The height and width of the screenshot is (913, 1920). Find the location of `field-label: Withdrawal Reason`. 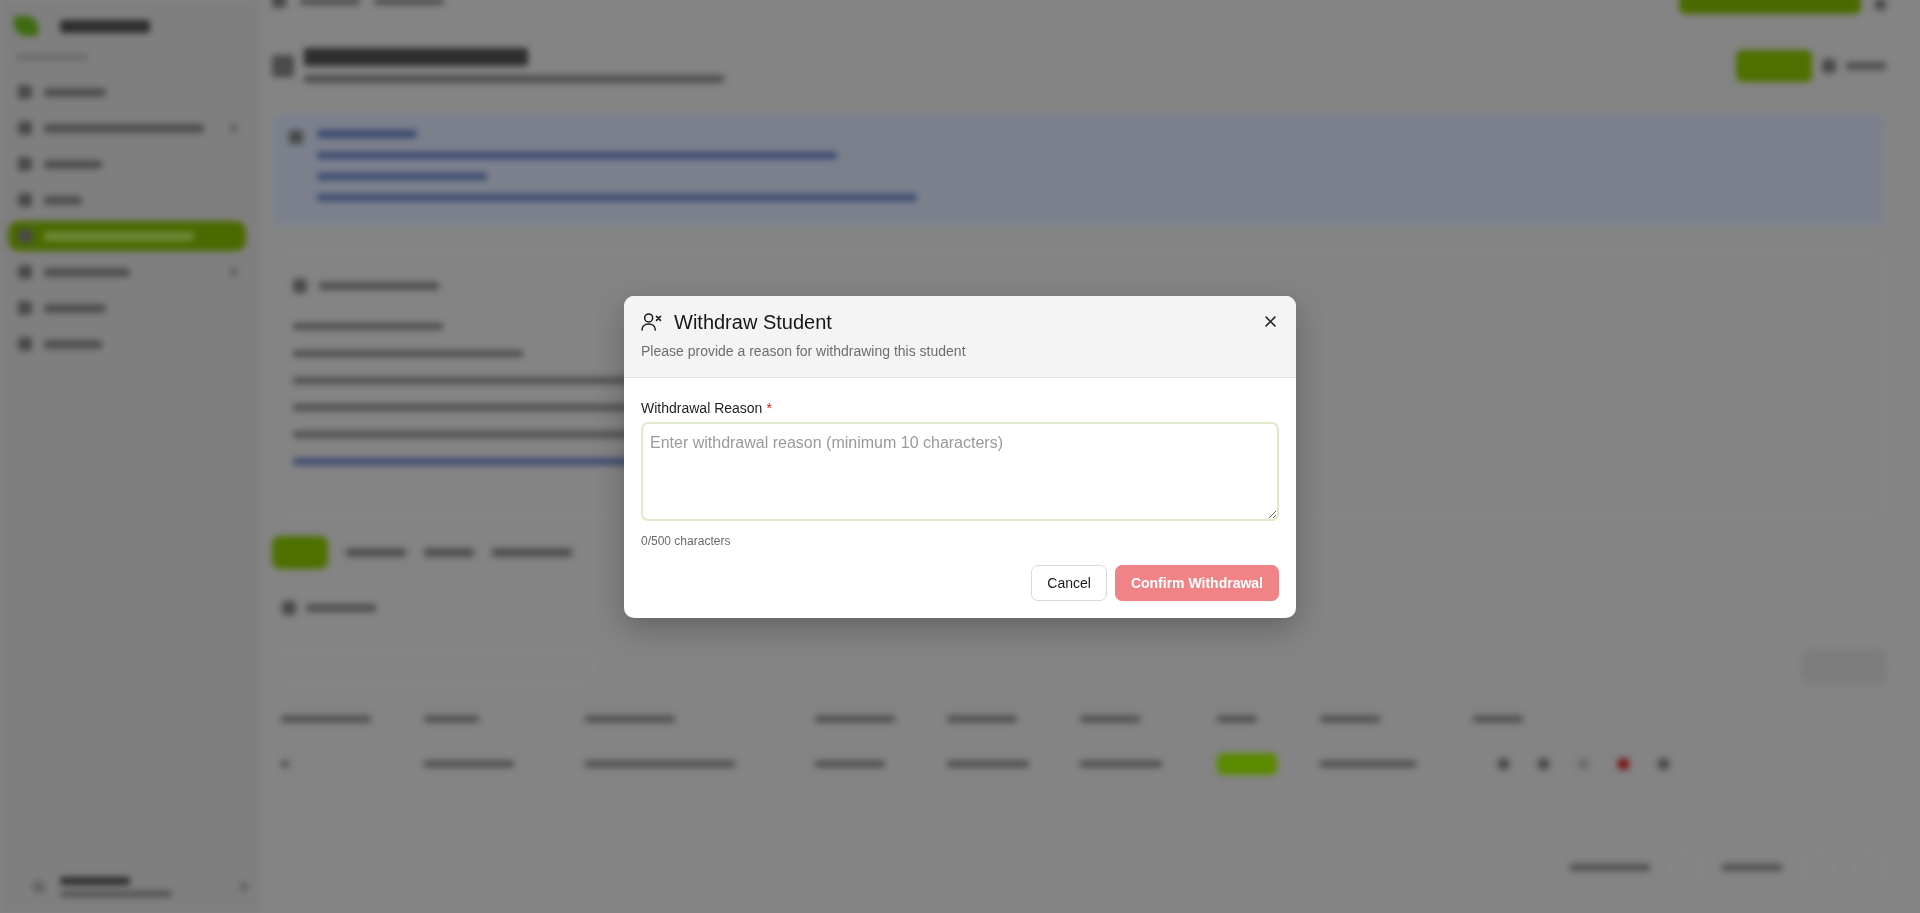

field-label: Withdrawal Reason is located at coordinates (702, 408).